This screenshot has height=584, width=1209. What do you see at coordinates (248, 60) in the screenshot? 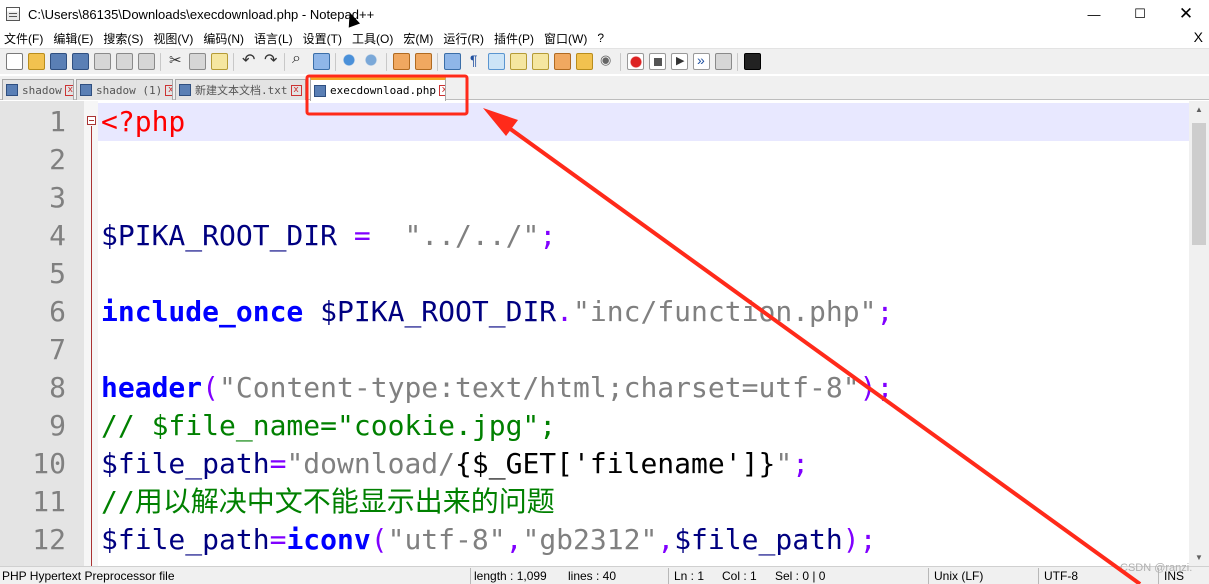
I see `undo-icon` at bounding box center [248, 60].